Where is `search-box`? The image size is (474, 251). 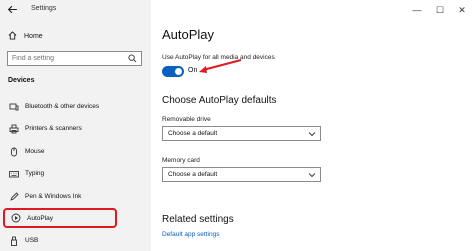 search-box is located at coordinates (74, 58).